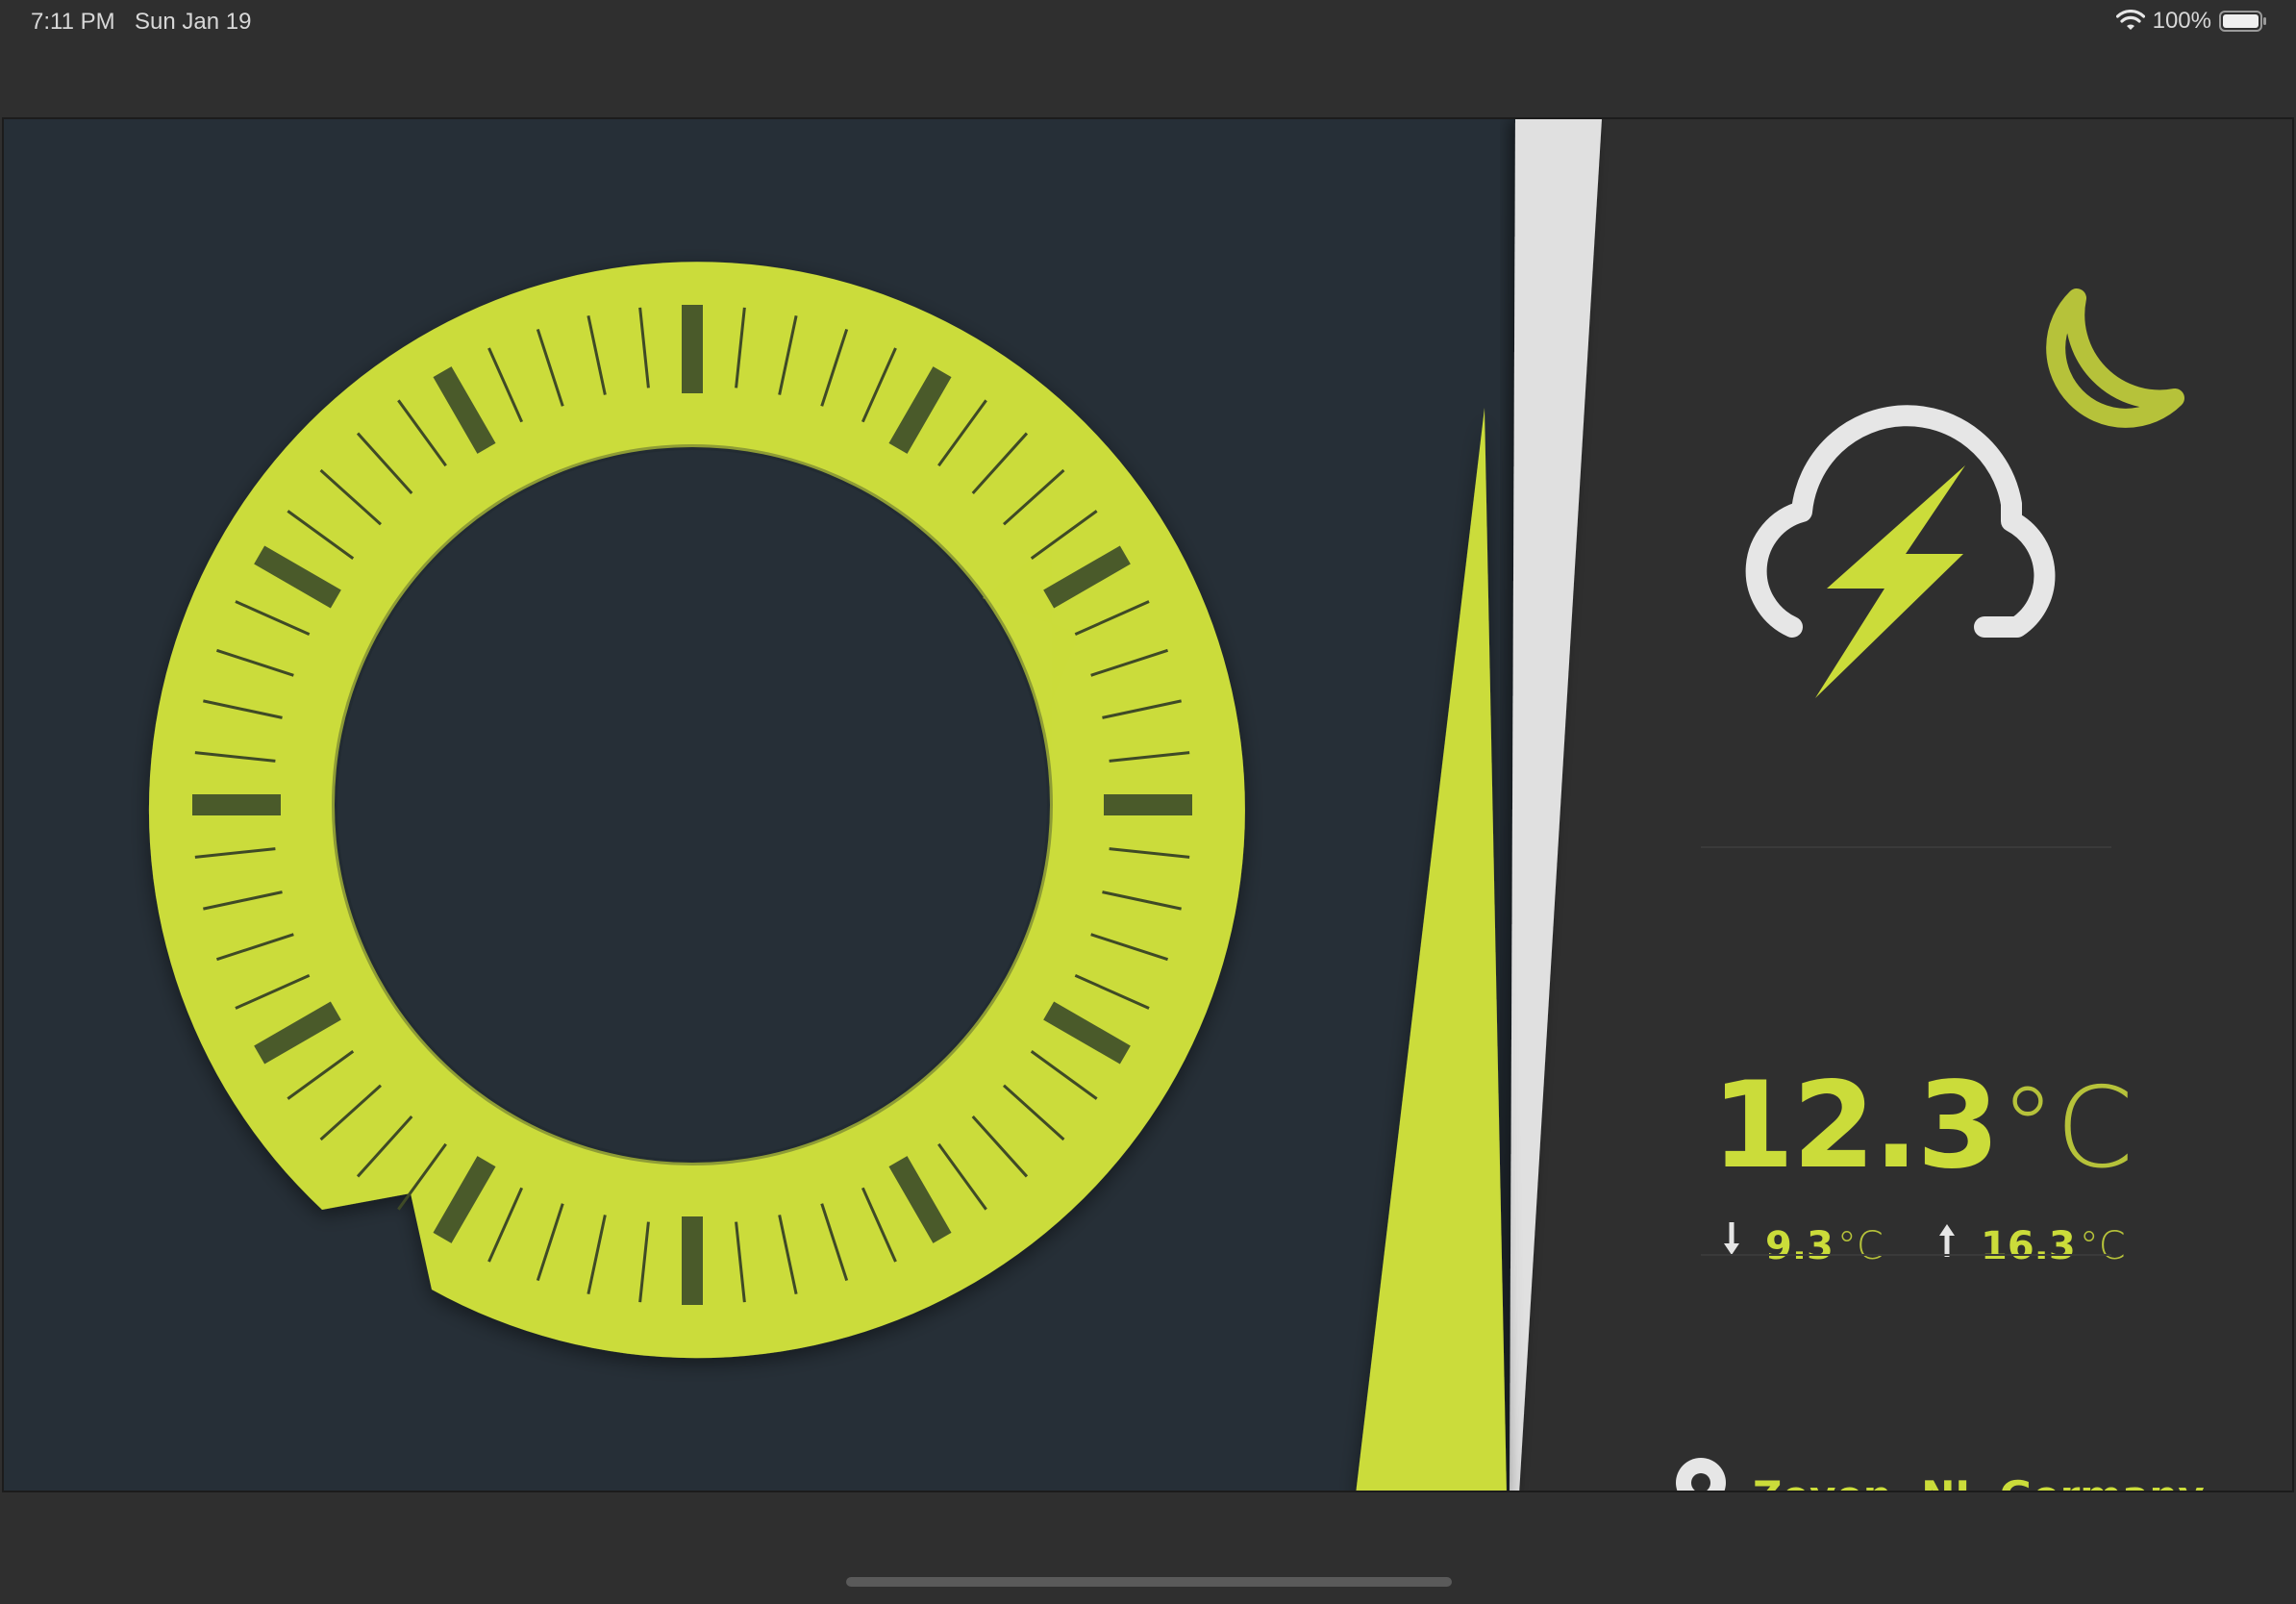  What do you see at coordinates (1431, 949) in the screenshot?
I see `accent-wedge` at bounding box center [1431, 949].